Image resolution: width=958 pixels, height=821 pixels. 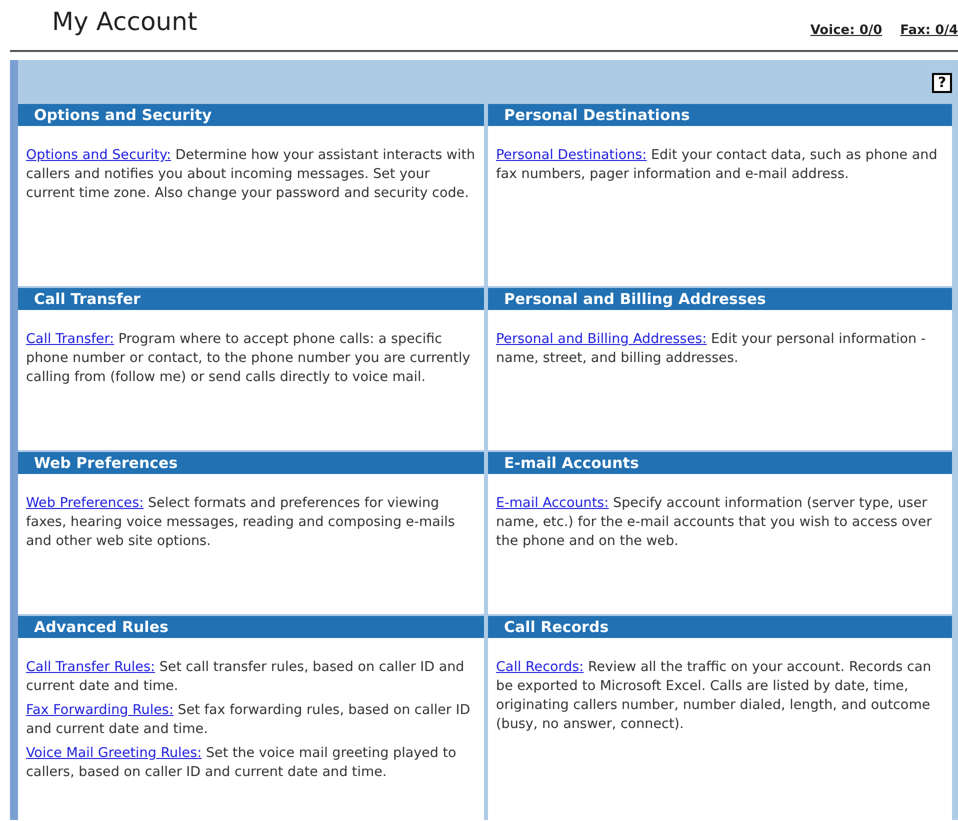 What do you see at coordinates (114, 753) in the screenshot?
I see `section-link: Voice Mail Greeting Rules:` at bounding box center [114, 753].